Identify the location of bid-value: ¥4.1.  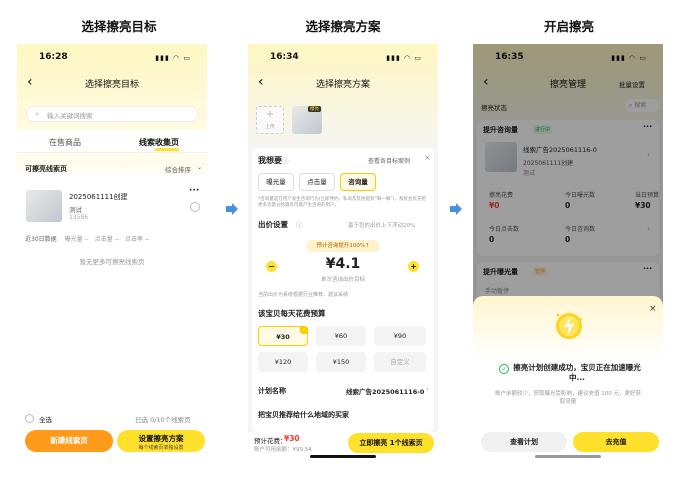
(343, 264).